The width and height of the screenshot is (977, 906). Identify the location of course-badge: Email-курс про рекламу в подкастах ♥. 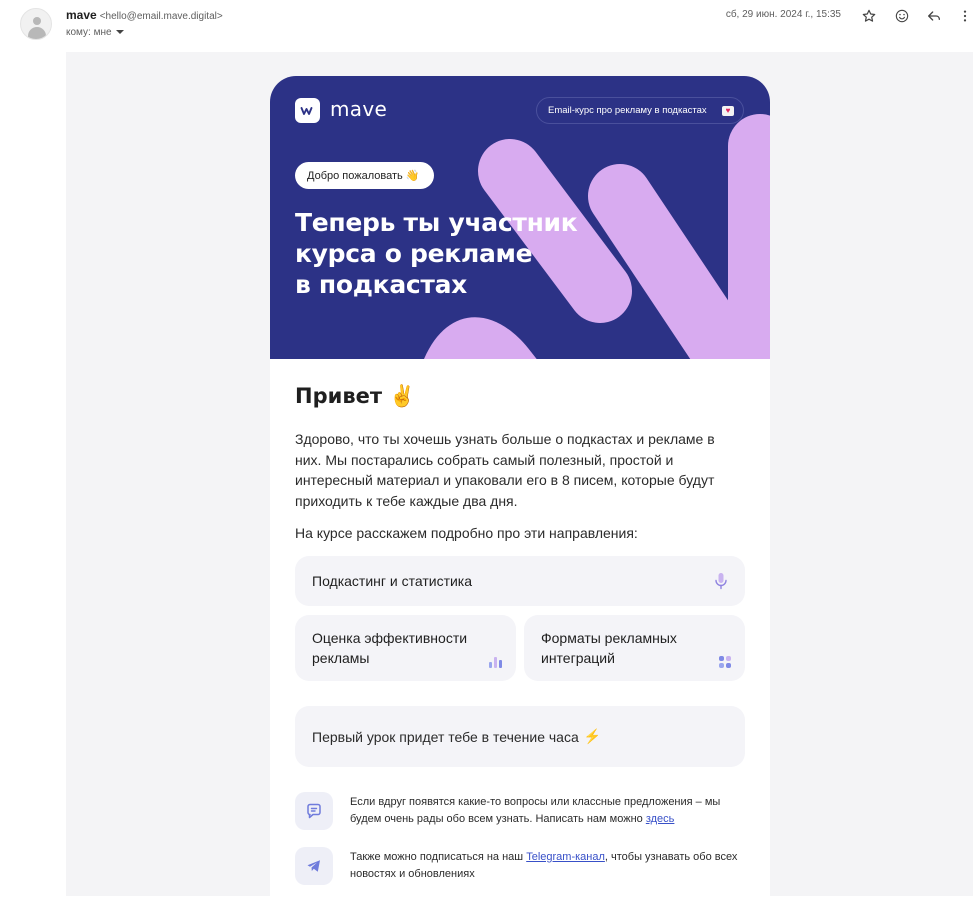
(640, 110).